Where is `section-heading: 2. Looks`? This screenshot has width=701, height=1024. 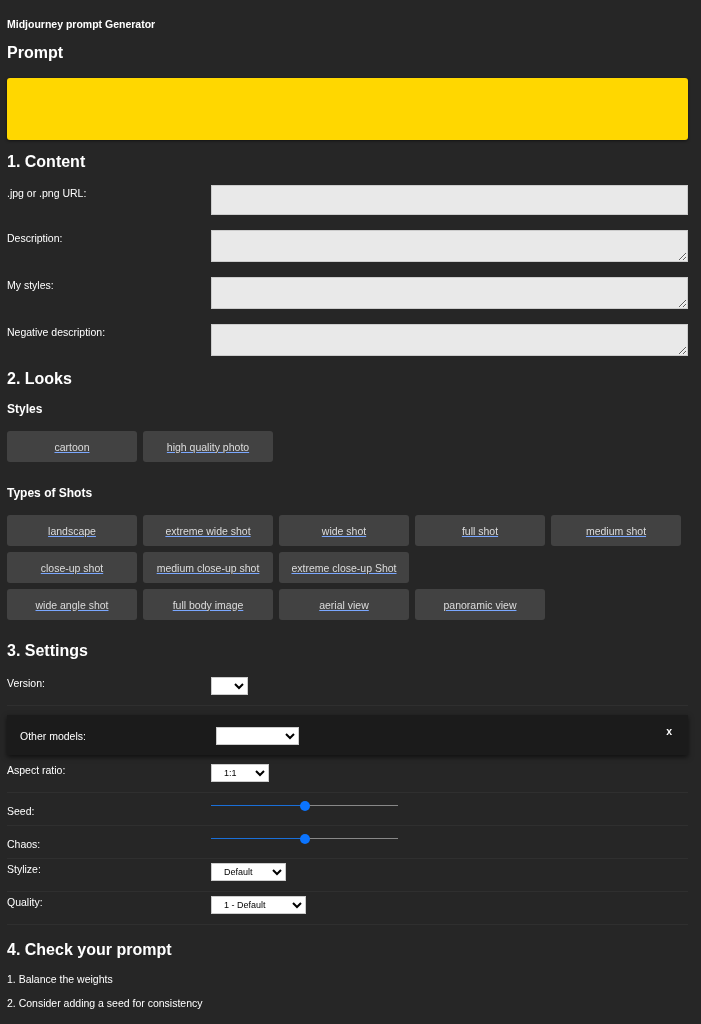
section-heading: 2. Looks is located at coordinates (40, 379).